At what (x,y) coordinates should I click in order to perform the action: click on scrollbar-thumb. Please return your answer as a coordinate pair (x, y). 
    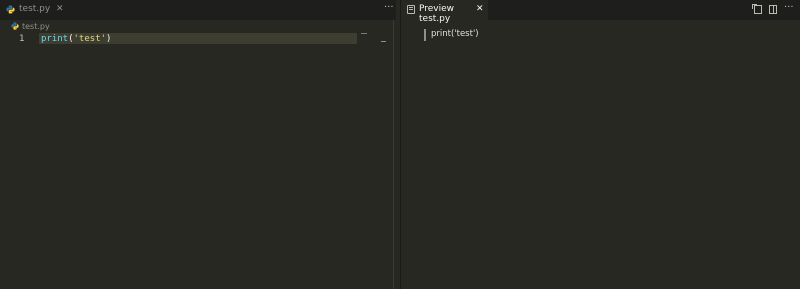
    Looking at the image, I should click on (383, 41).